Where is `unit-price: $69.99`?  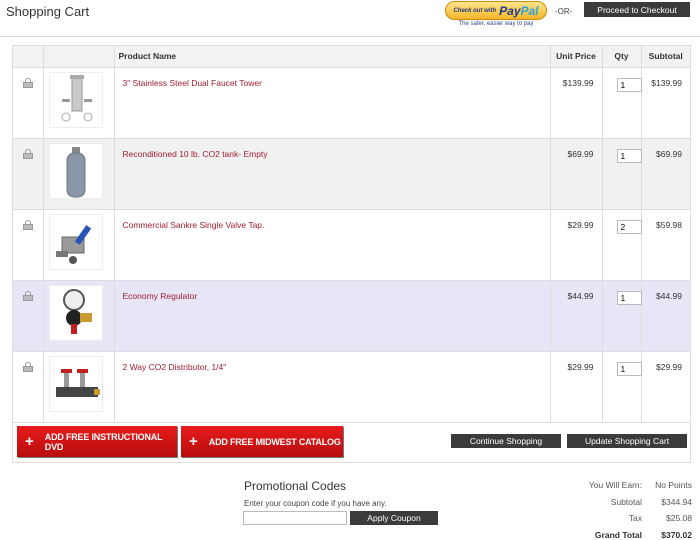 unit-price: $69.99 is located at coordinates (575, 174).